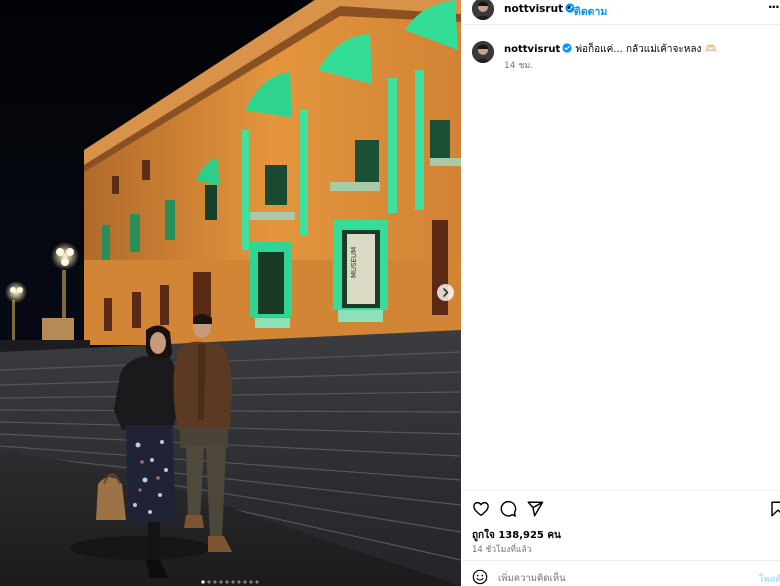 This screenshot has height=586, width=780. What do you see at coordinates (532, 49) in the screenshot?
I see `caption-username: nottvisrut` at bounding box center [532, 49].